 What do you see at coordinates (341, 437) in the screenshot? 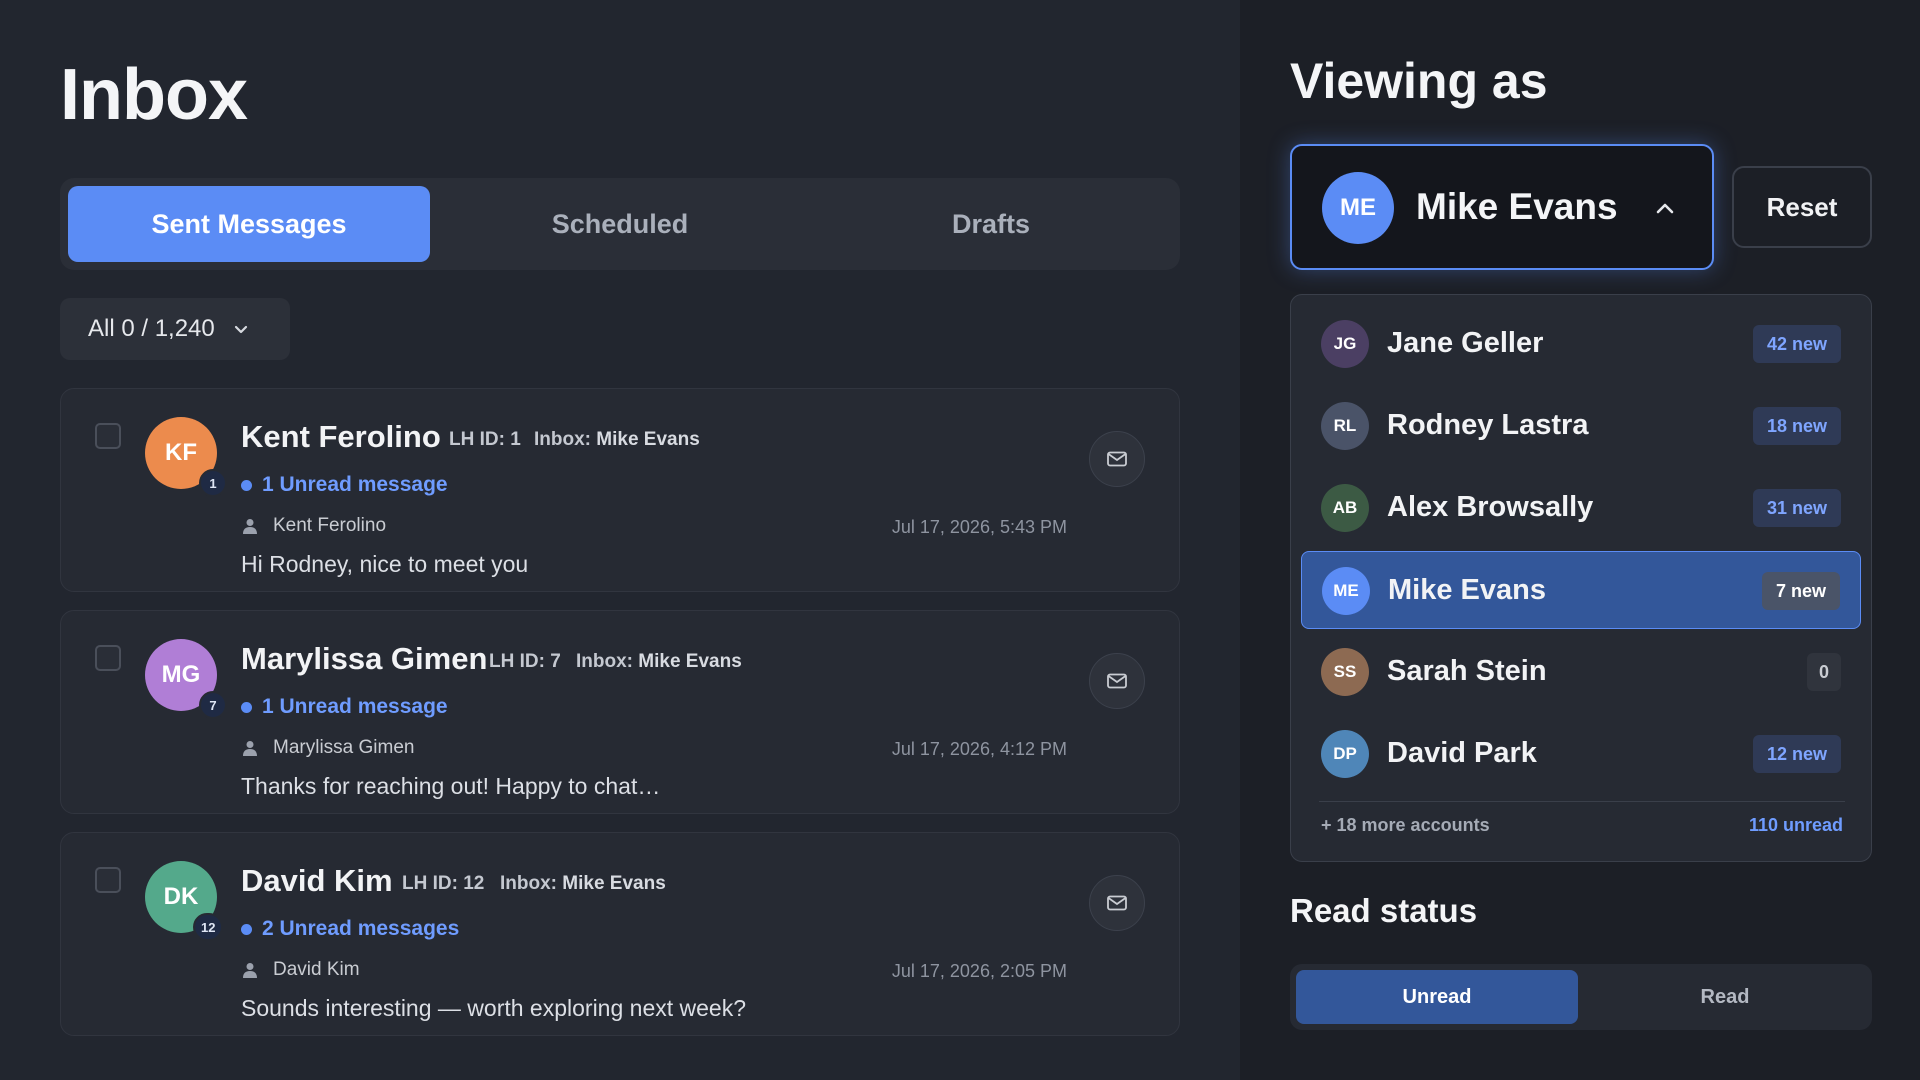
I see `contact-name: Kent Ferolino` at bounding box center [341, 437].